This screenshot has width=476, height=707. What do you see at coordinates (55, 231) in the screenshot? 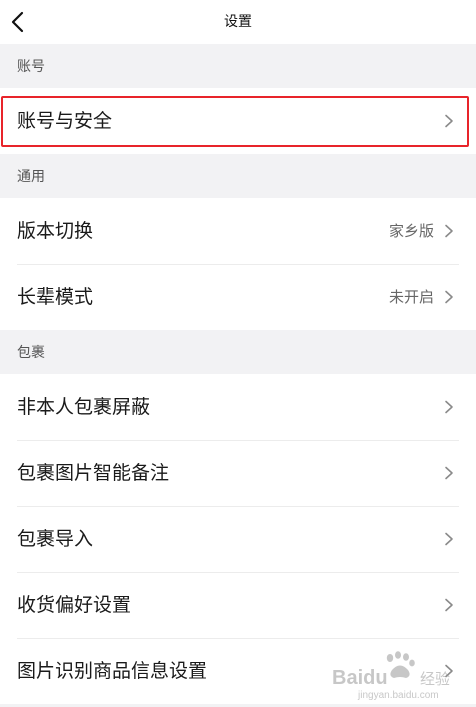
I see `row-label: 版本切换` at bounding box center [55, 231].